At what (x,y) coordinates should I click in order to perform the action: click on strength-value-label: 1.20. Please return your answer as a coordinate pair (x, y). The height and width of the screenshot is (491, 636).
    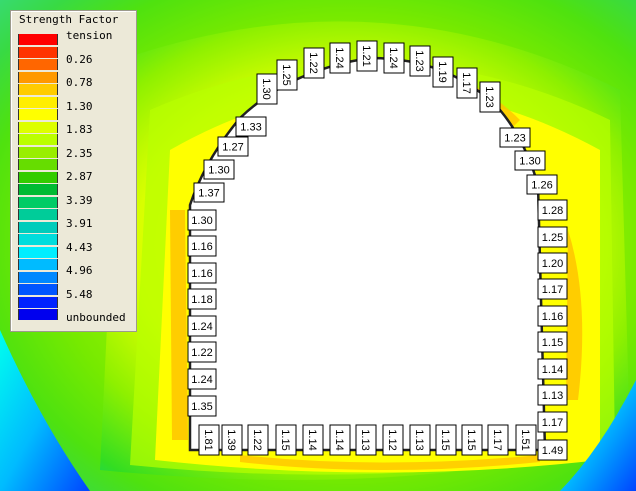
    Looking at the image, I should click on (552, 263).